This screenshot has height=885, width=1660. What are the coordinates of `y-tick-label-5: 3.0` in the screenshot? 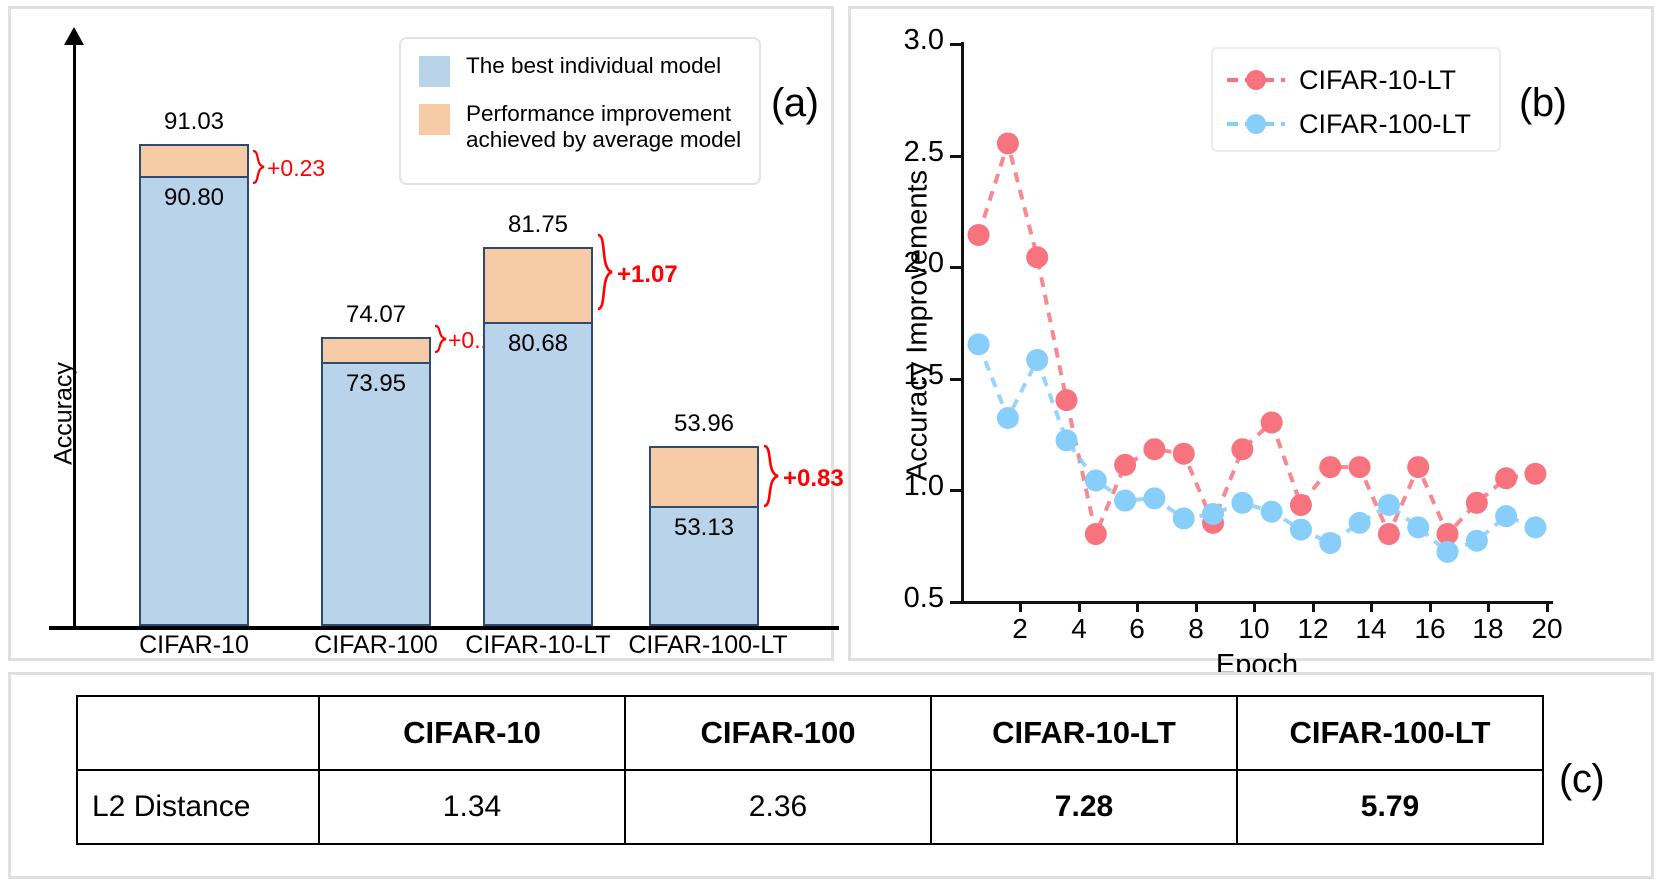 It's located at (923, 40).